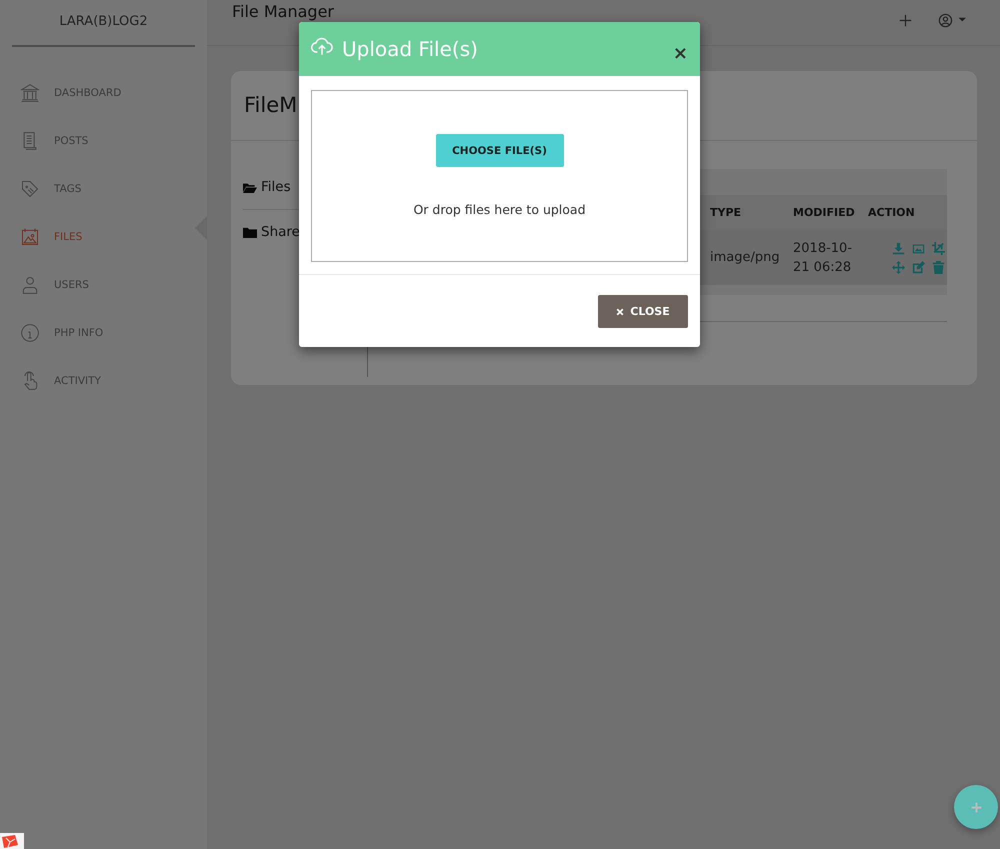  Describe the element at coordinates (30, 333) in the screenshot. I see `info-icon` at that location.